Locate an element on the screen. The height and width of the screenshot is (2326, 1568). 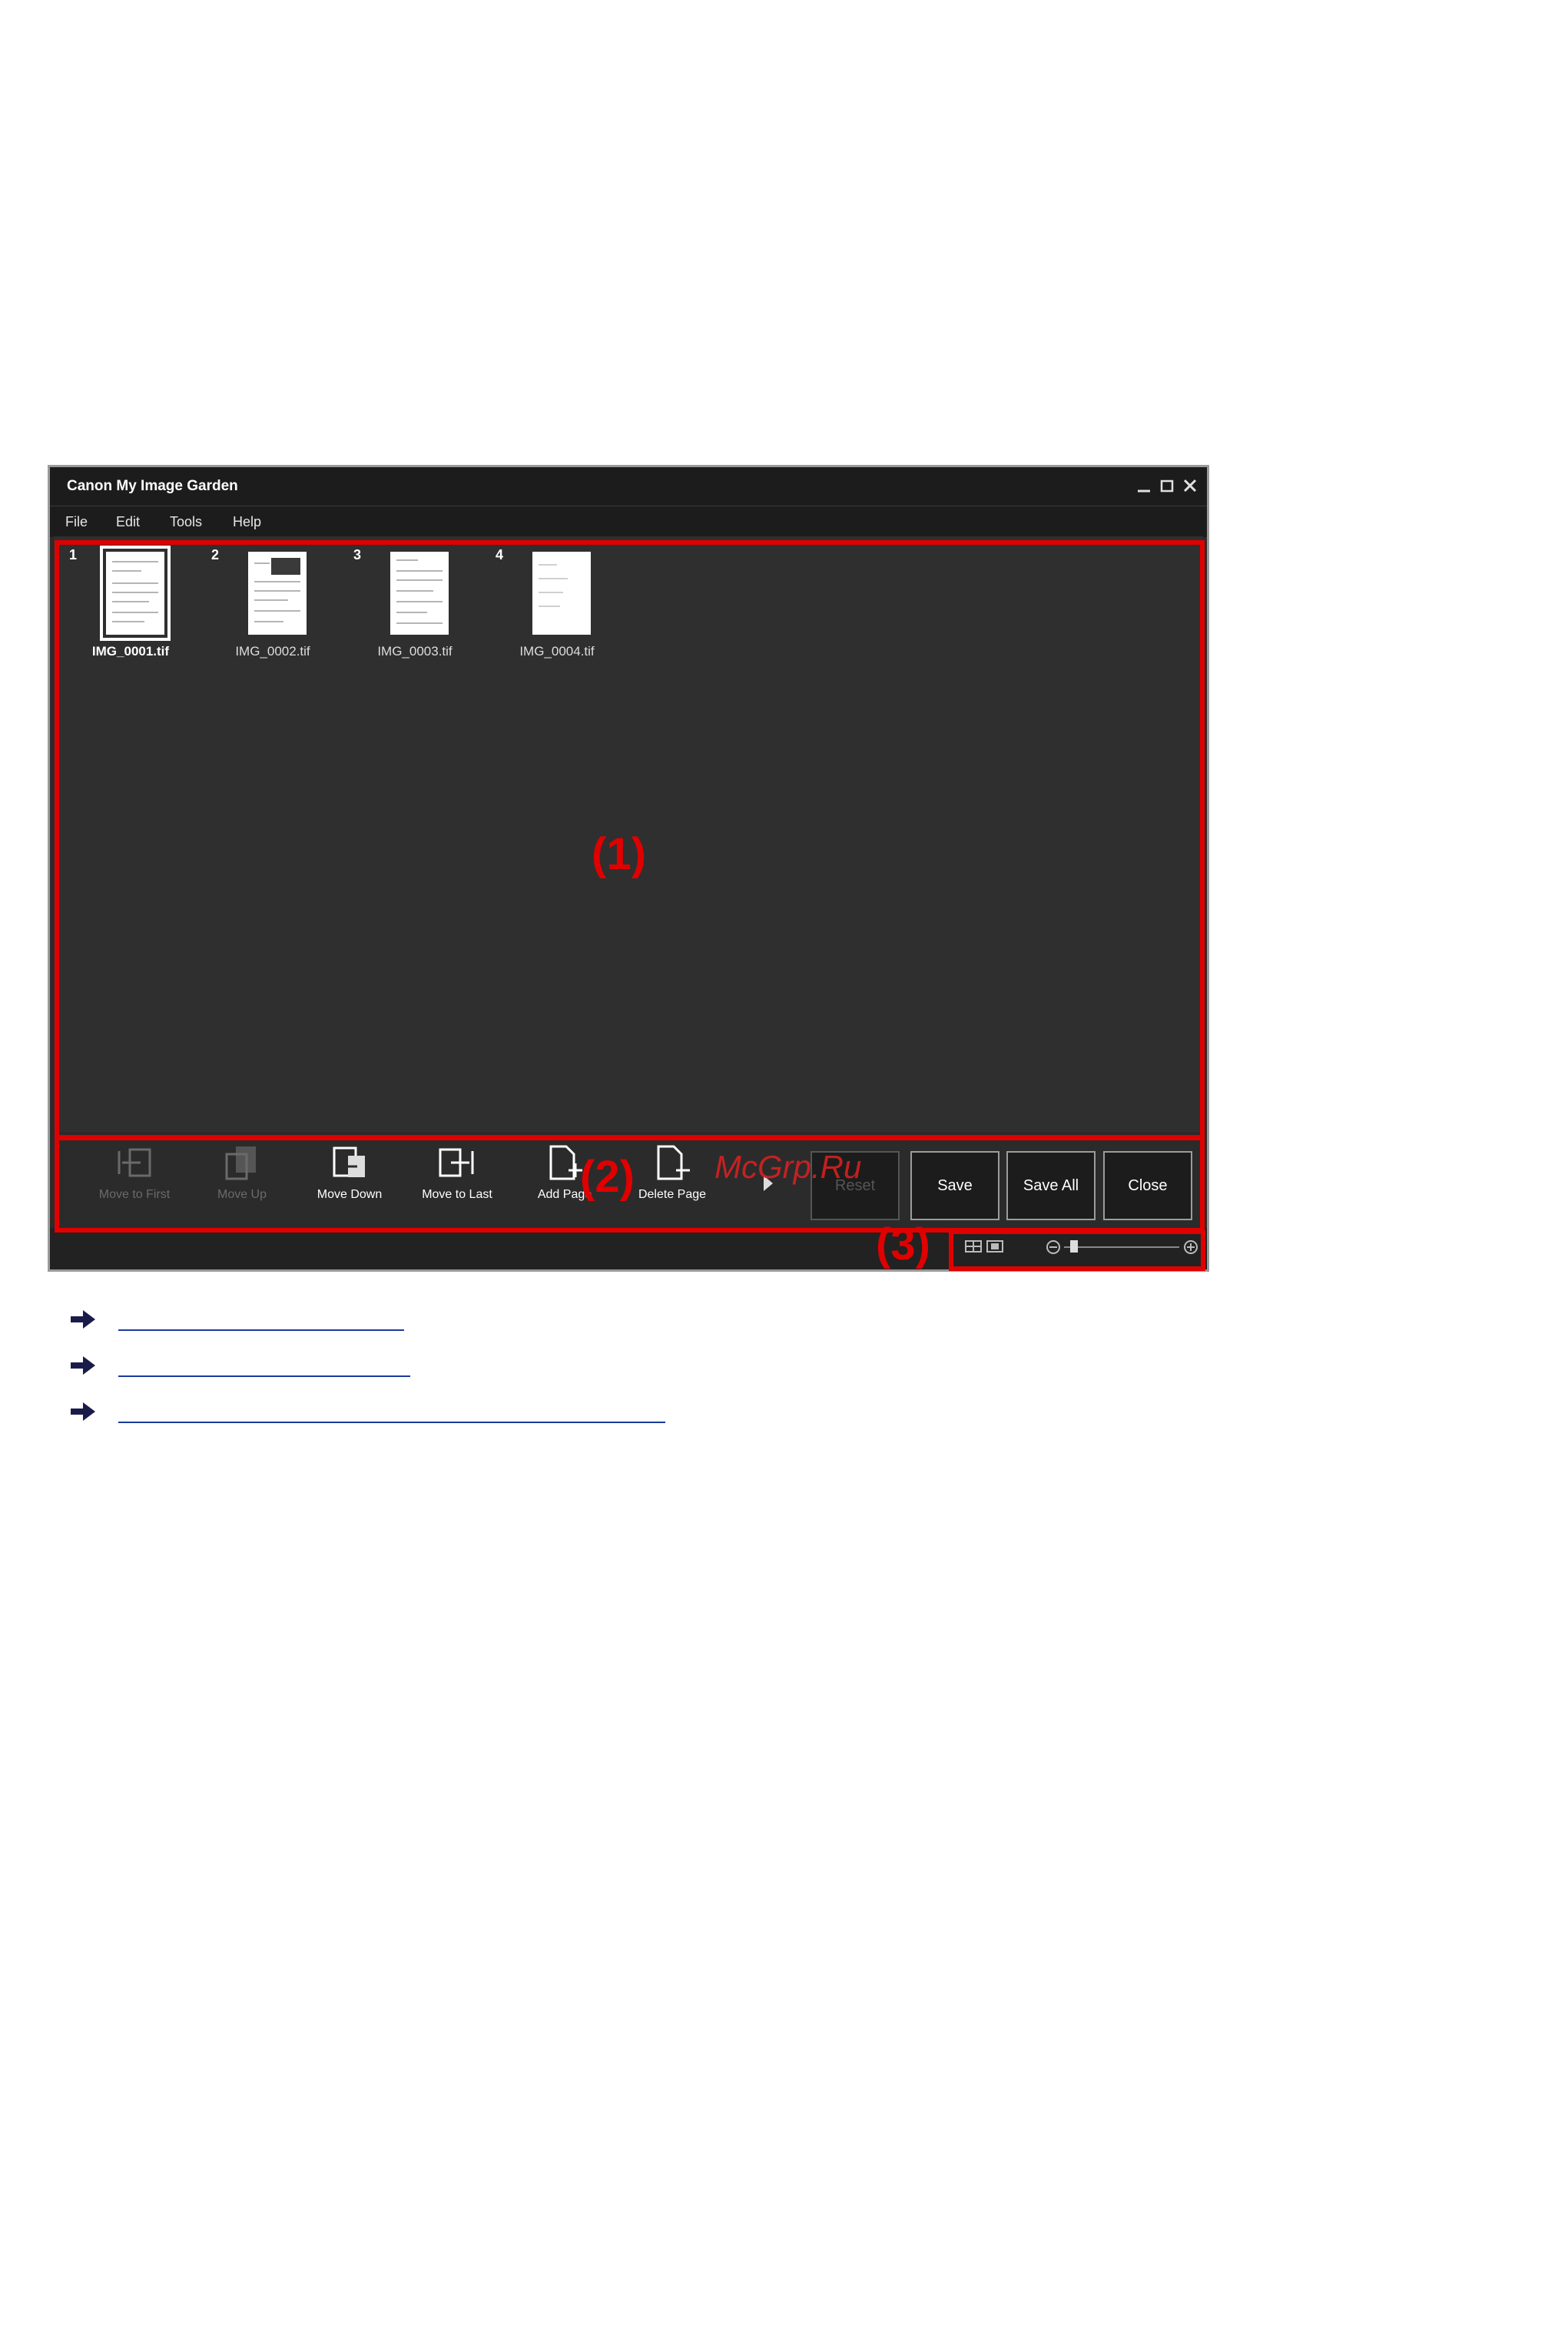
close-icon is located at coordinates (1190, 485).